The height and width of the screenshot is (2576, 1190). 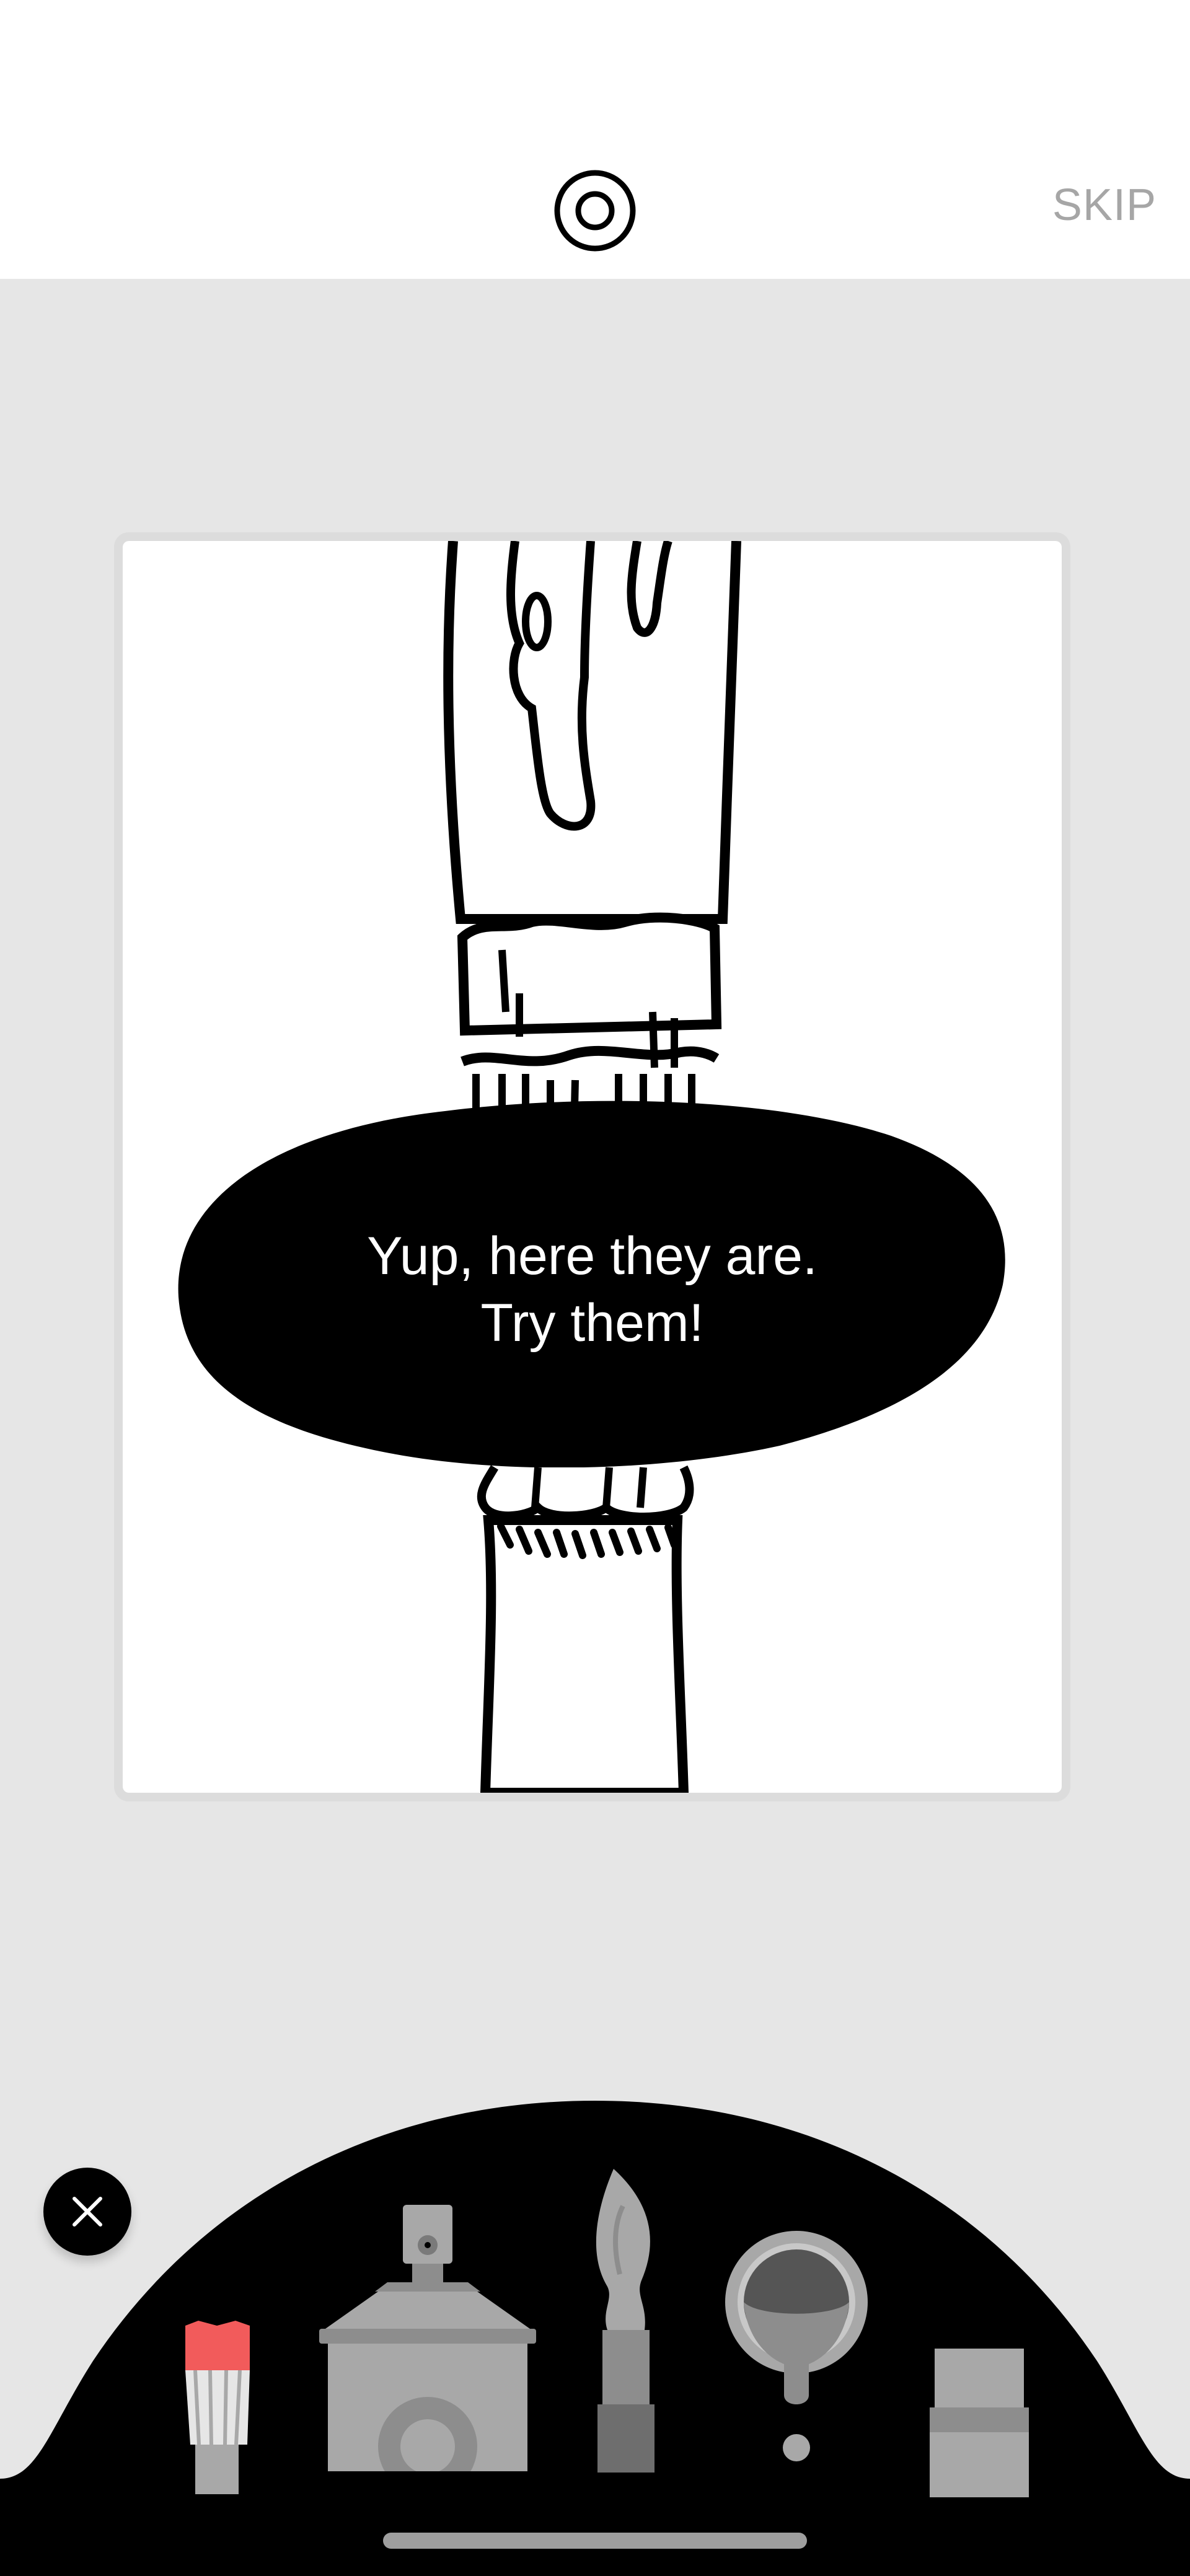 I want to click on close-icon, so click(x=87, y=2212).